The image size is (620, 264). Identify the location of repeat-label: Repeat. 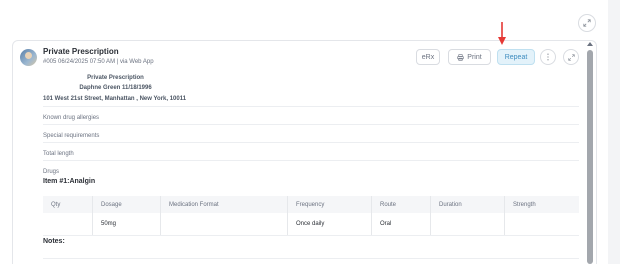
(516, 57).